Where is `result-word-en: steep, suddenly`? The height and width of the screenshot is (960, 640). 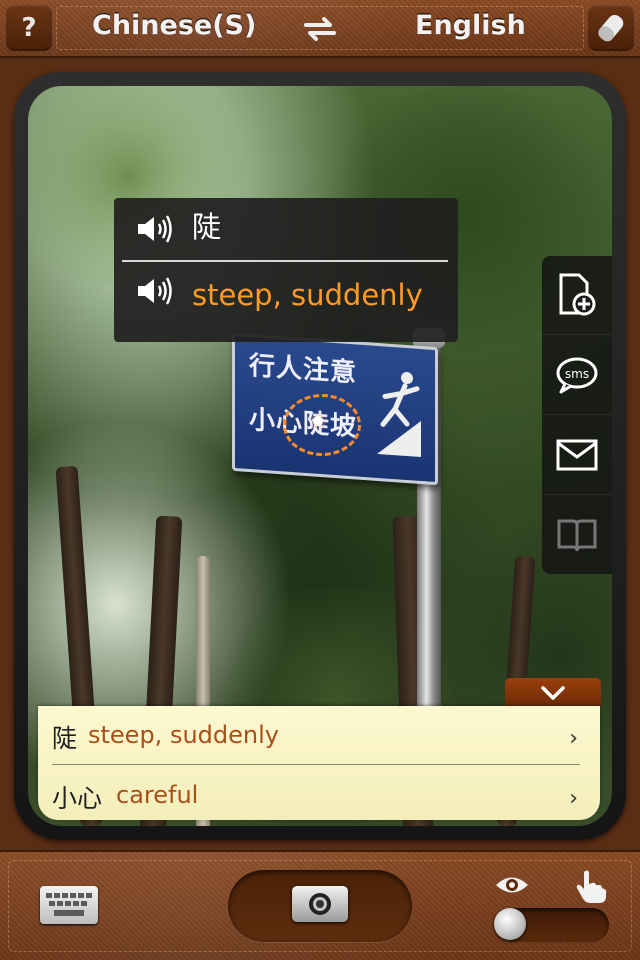
result-word-en: steep, suddenly is located at coordinates (183, 735).